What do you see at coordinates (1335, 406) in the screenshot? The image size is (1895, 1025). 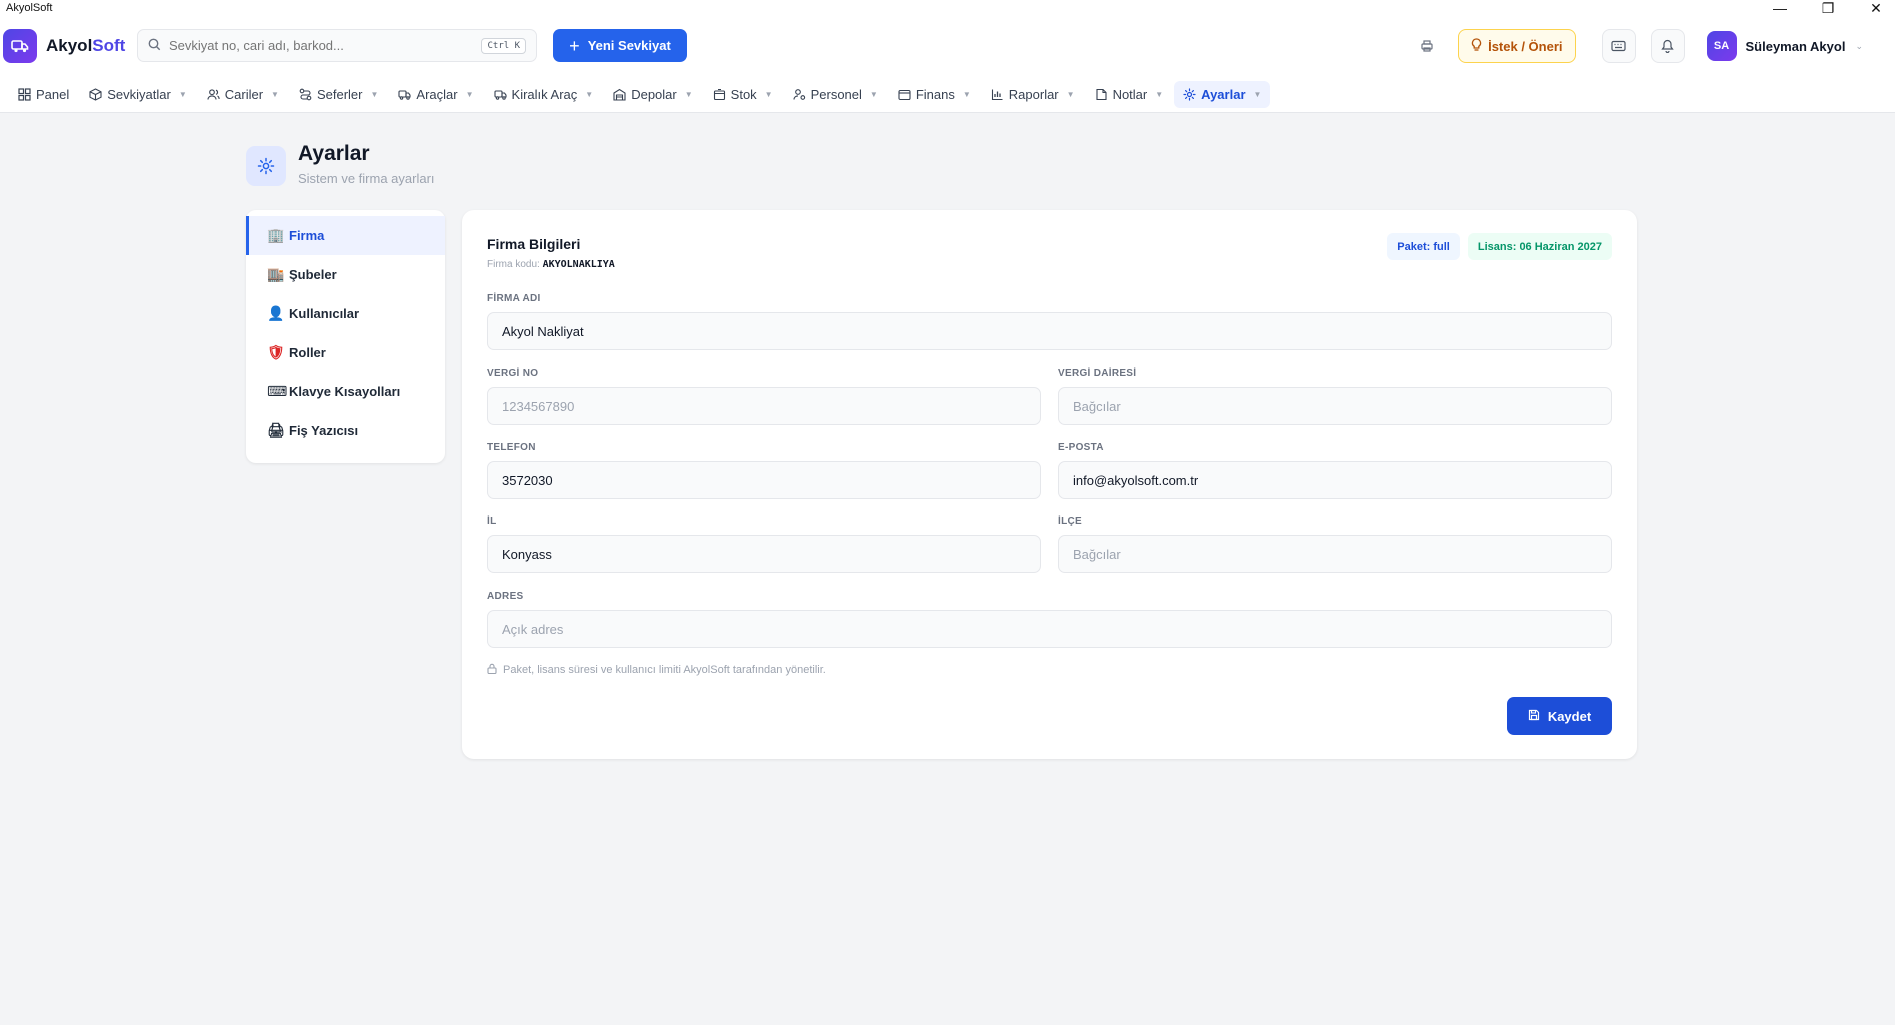 I see `tax-office-input` at bounding box center [1335, 406].